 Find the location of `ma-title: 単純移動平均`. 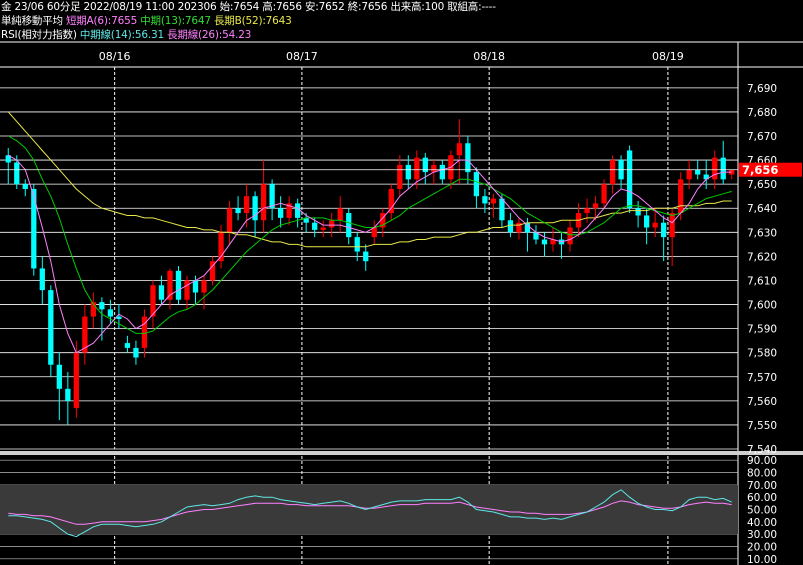

ma-title: 単純移動平均 is located at coordinates (32, 21).